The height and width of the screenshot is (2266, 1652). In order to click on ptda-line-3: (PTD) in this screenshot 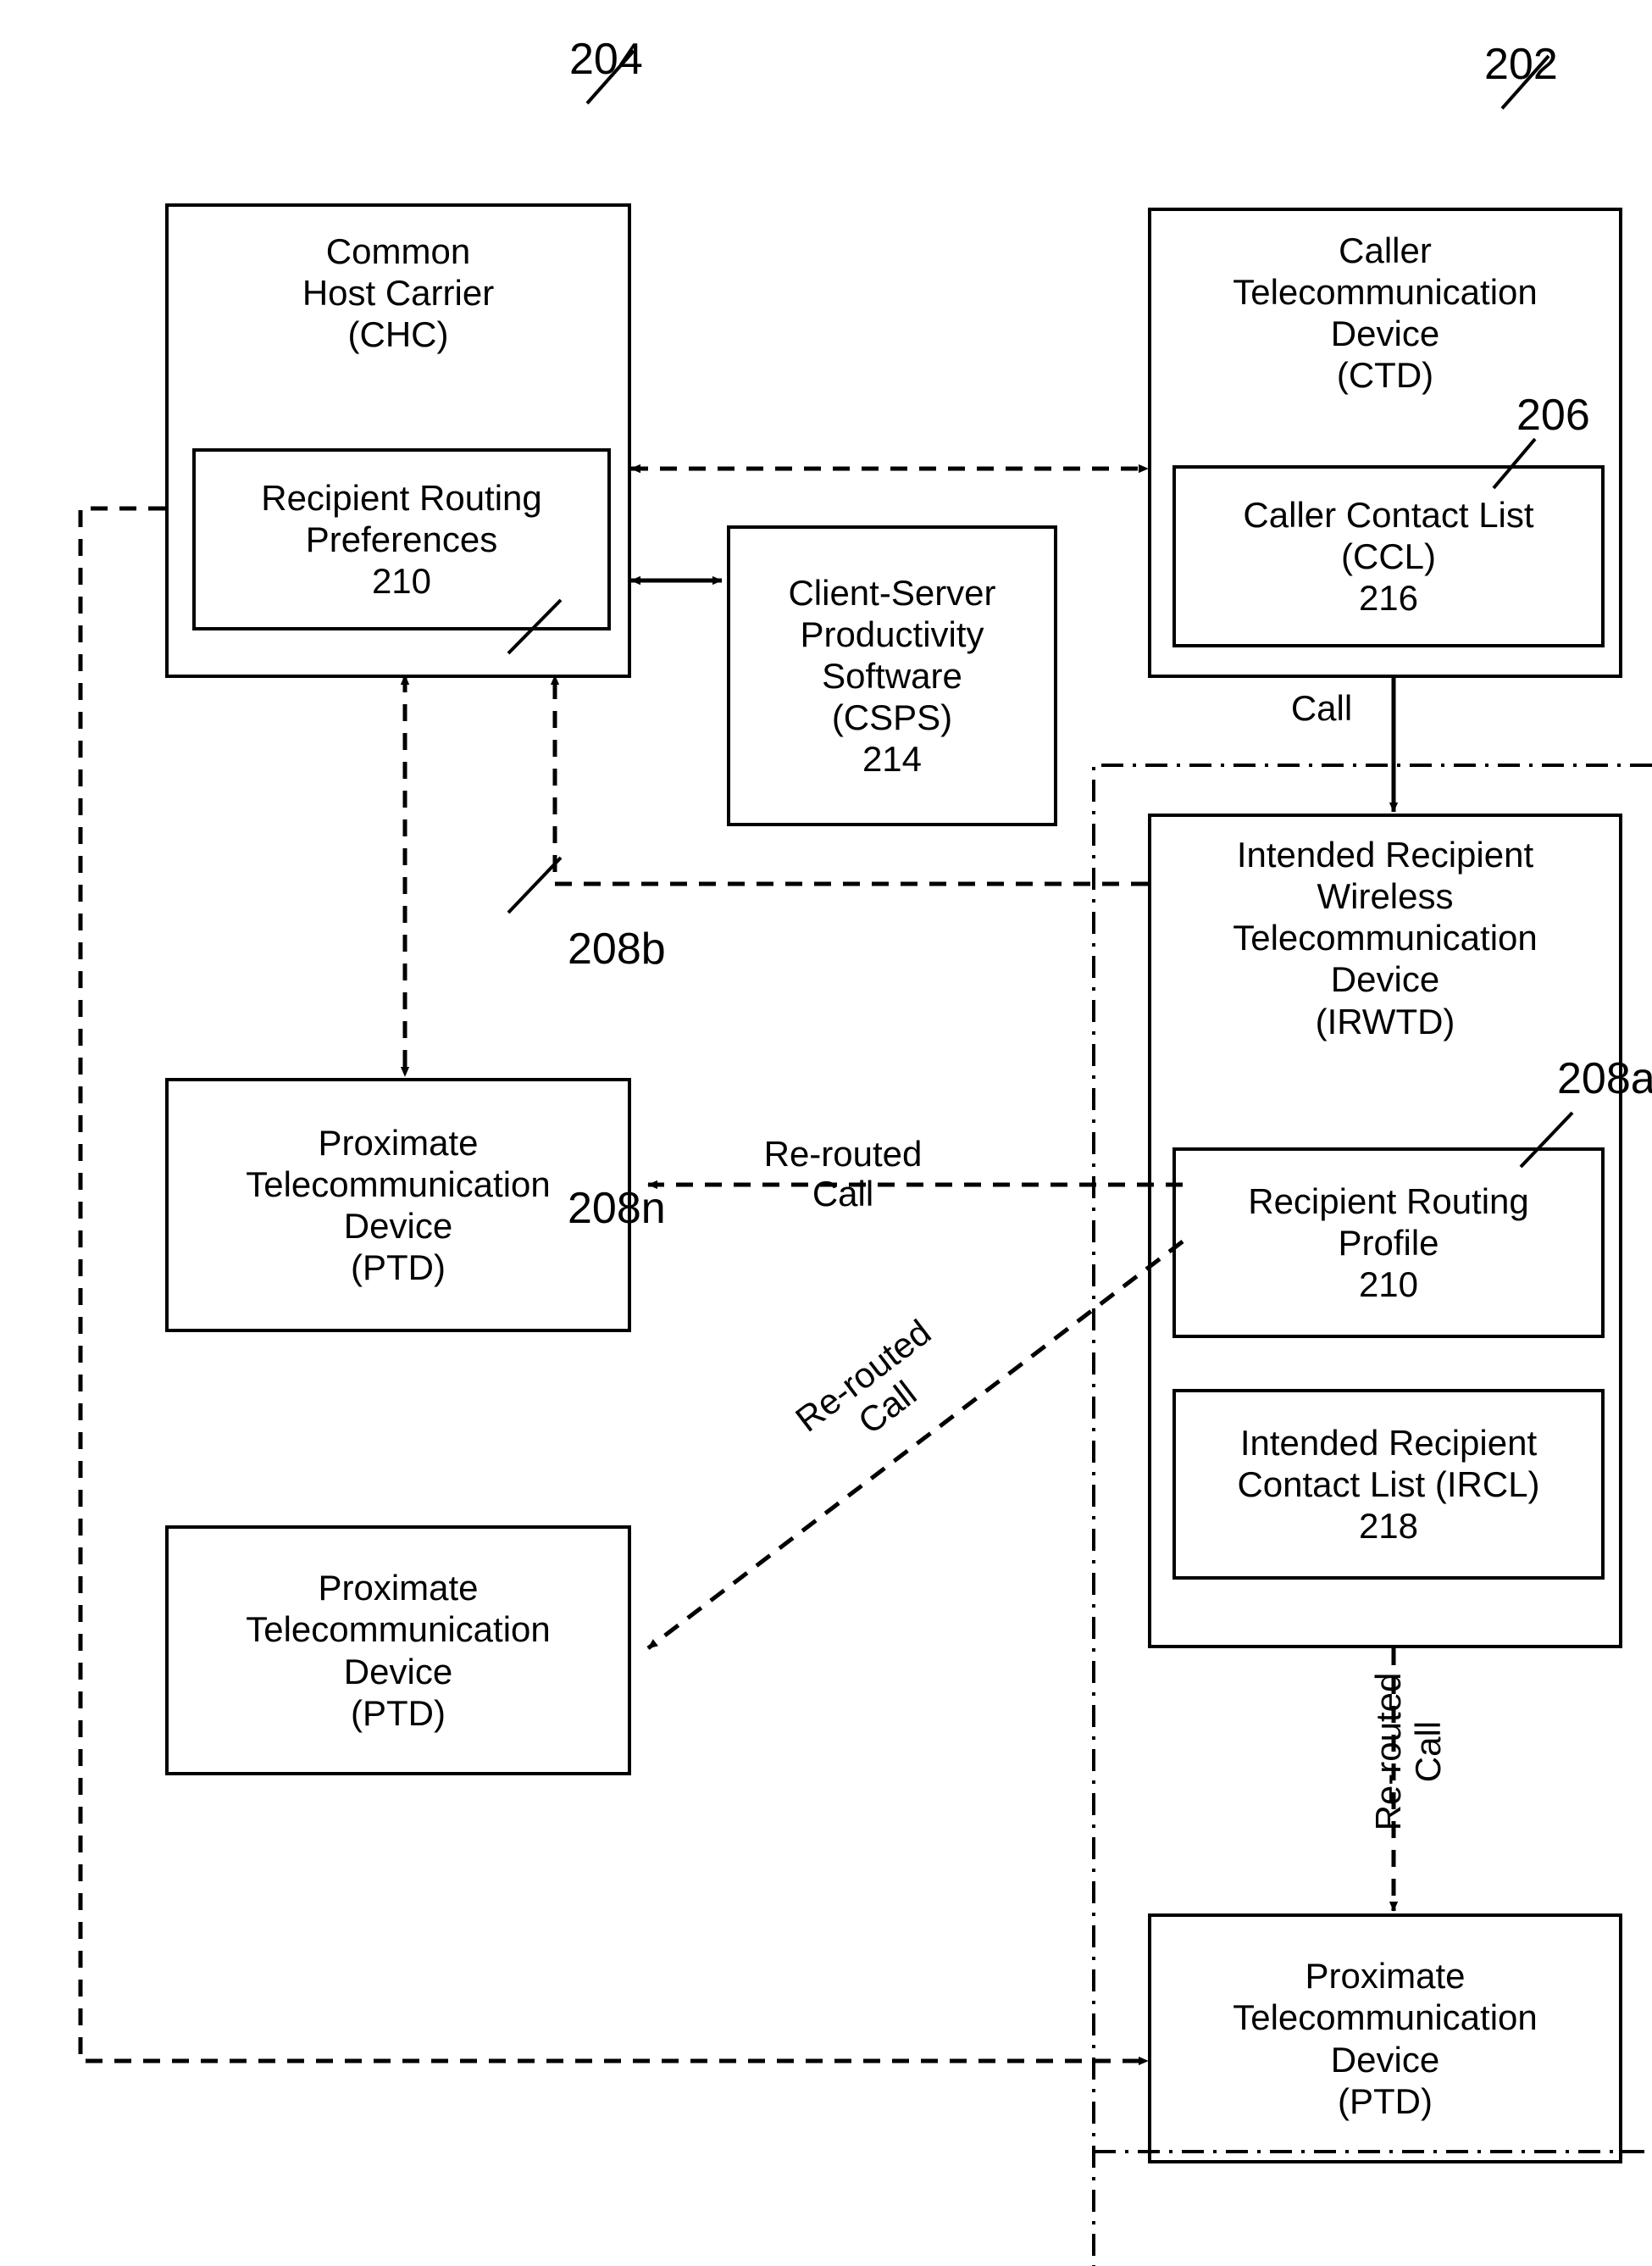, I will do `click(1385, 2100)`.